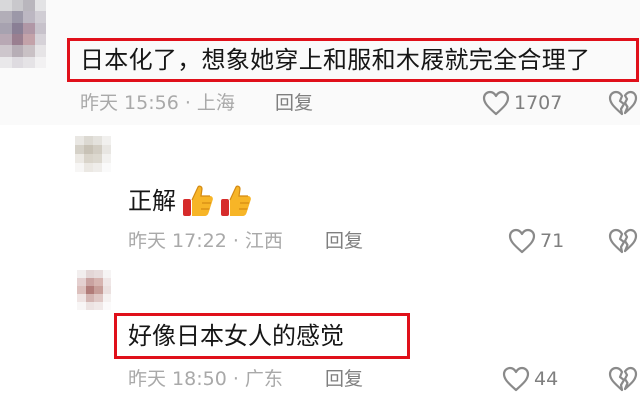 Image resolution: width=640 pixels, height=401 pixels. What do you see at coordinates (552, 240) in the screenshot?
I see `like-count: 71` at bounding box center [552, 240].